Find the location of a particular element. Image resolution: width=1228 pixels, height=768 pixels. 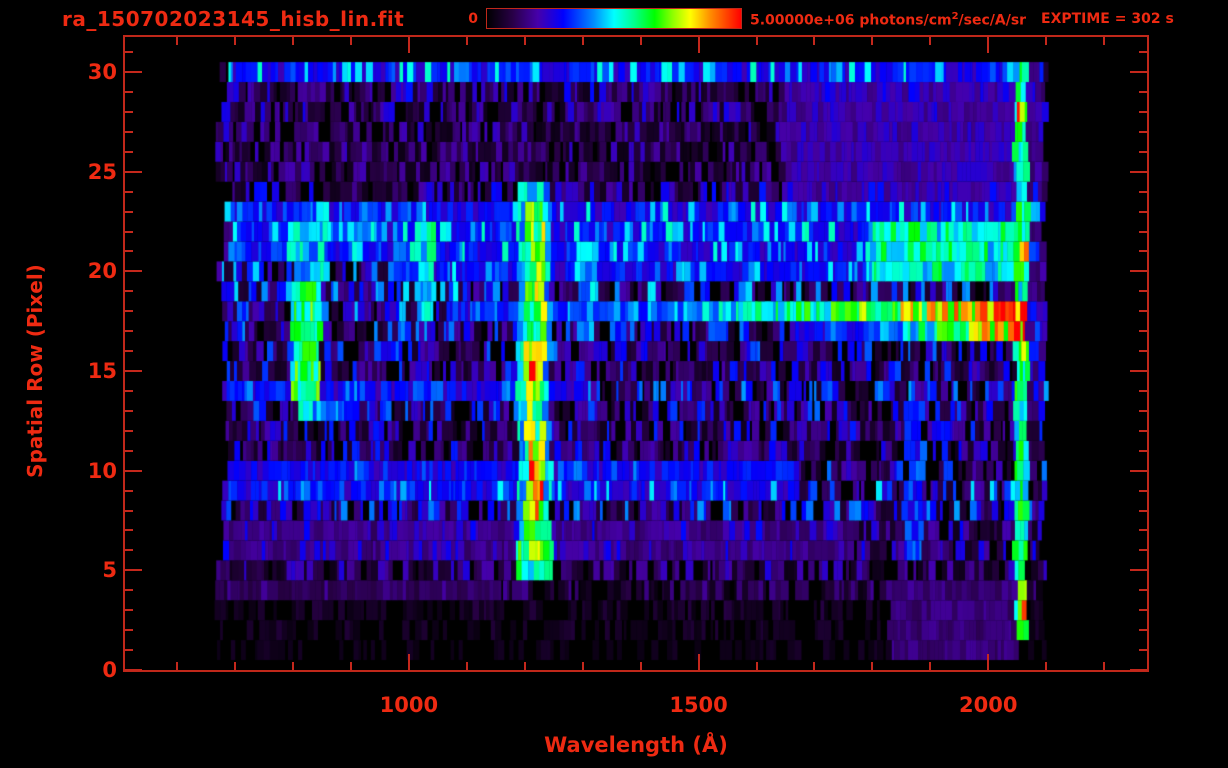

x-axis-label: Wavelength (Å) is located at coordinates (636, 745).